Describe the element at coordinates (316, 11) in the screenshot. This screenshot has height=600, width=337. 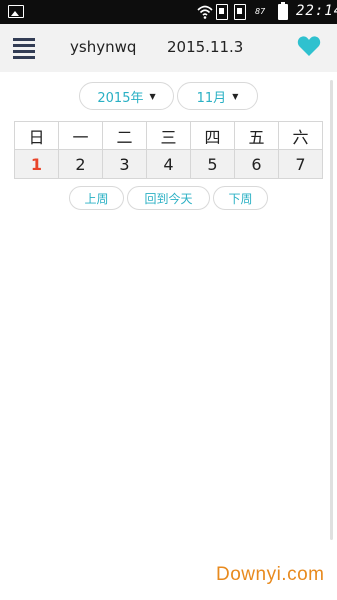
I see `clock: 22:14` at that location.